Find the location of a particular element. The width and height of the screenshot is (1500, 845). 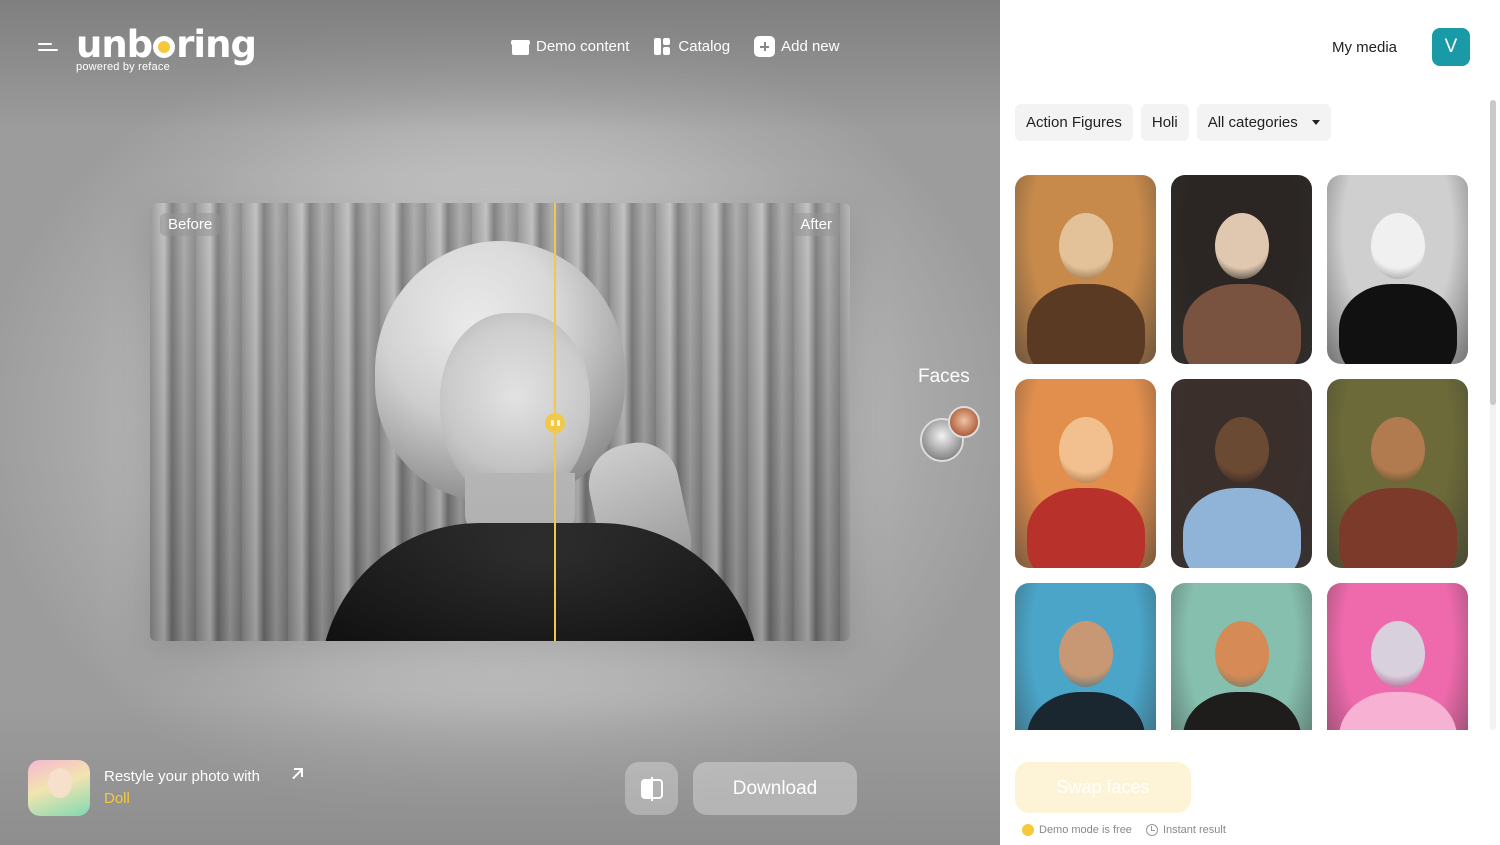

template-card-flight-attendant is located at coordinates (1241, 473).